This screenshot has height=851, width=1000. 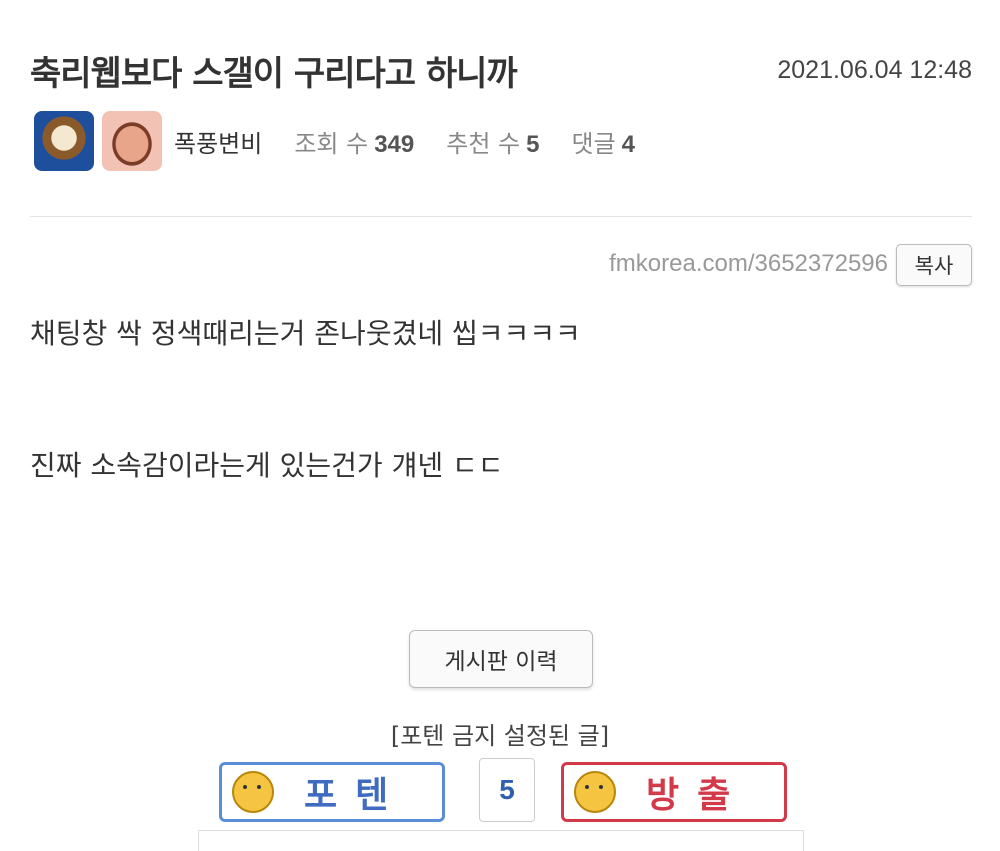 I want to click on comment-count: 댓글 4, so click(x=603, y=141).